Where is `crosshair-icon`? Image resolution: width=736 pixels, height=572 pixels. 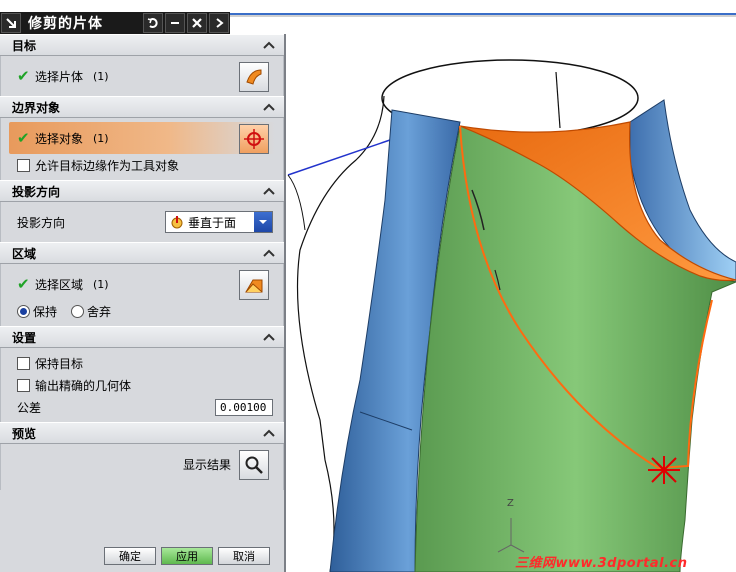
crosshair-icon is located at coordinates (254, 139).